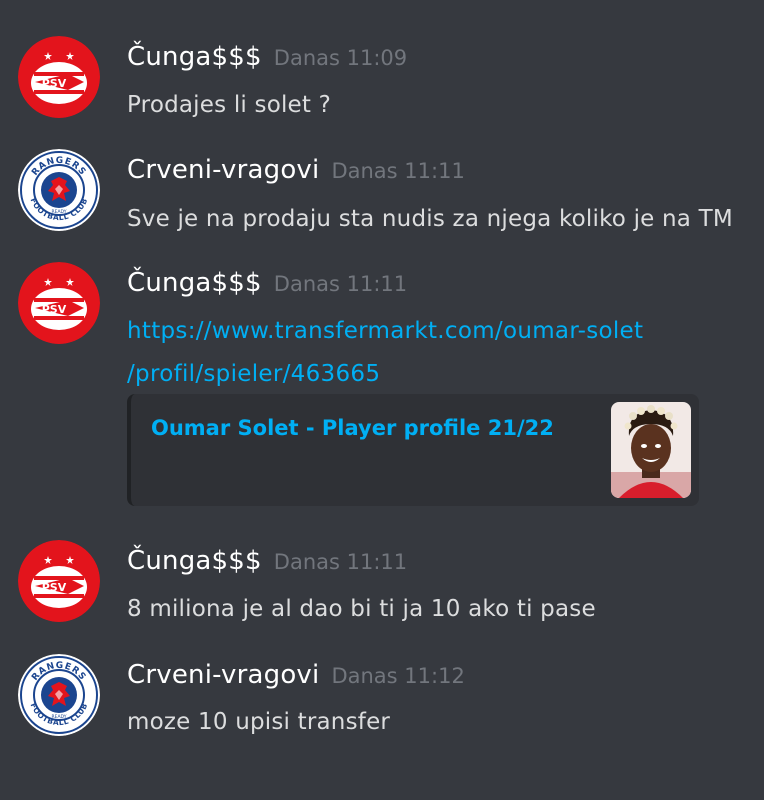  I want to click on message-text: moze 10 upisi transfer, so click(259, 722).